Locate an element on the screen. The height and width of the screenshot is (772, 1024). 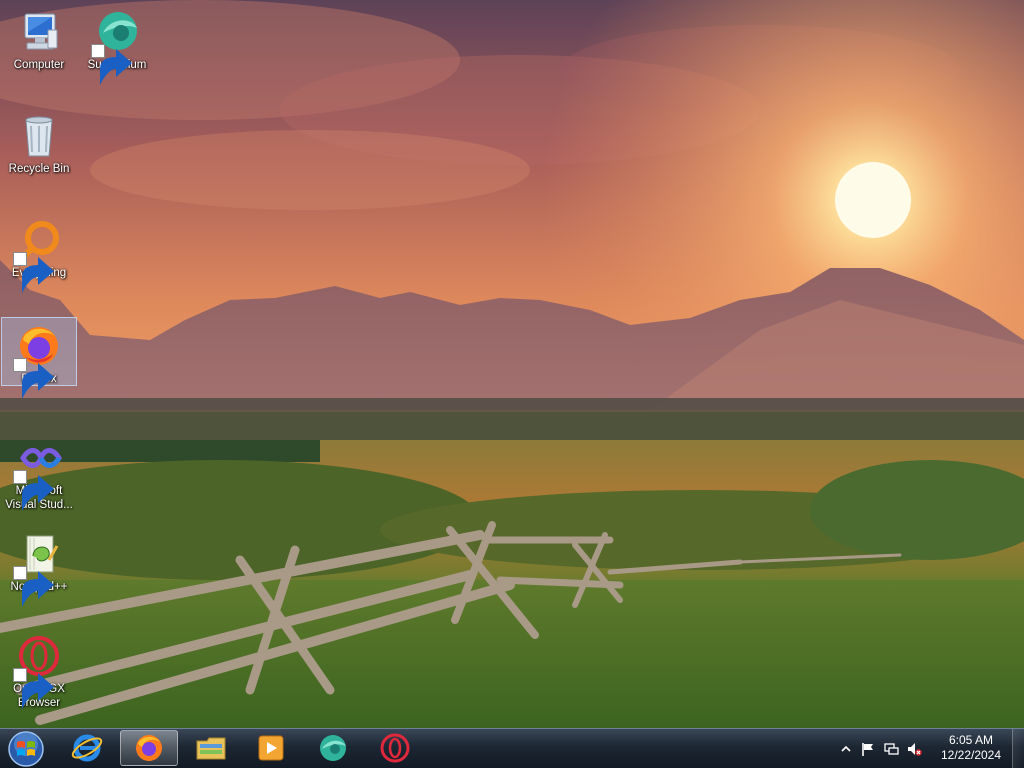
desktop-icon-computer: Computer is located at coordinates (39, 38).